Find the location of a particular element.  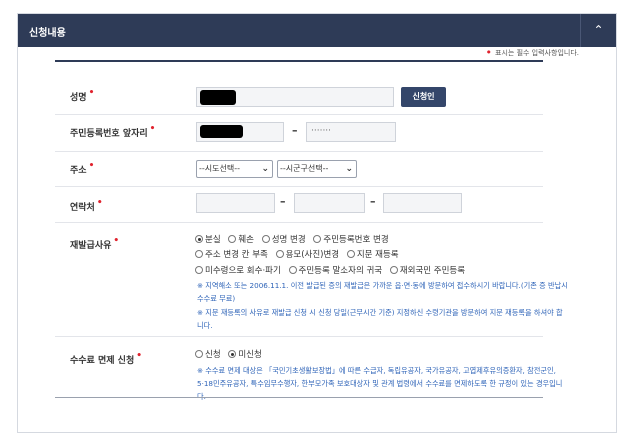

reason-option-overseas: 재외국민 주민등록 is located at coordinates (427, 270).